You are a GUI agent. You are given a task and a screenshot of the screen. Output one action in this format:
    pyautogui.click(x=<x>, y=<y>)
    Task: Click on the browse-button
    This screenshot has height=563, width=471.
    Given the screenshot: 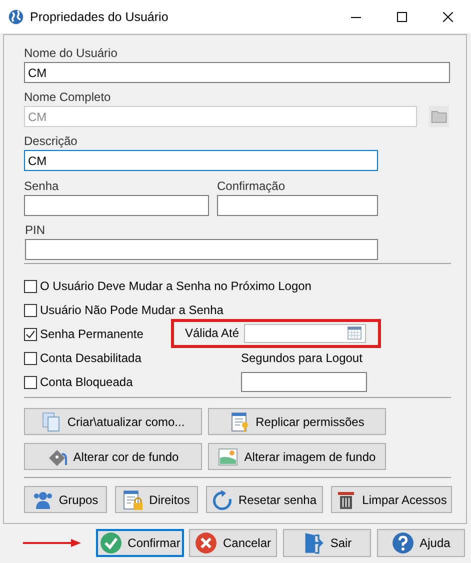 What is the action you would take?
    pyautogui.click(x=439, y=116)
    